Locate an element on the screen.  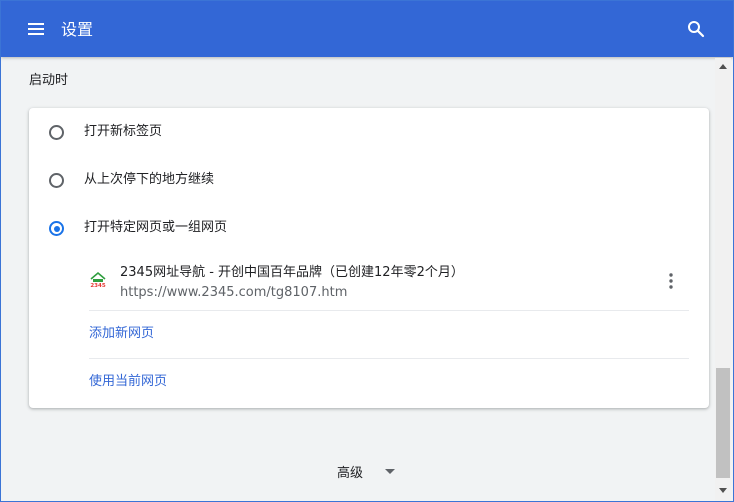
startup-section-title: 启动时 is located at coordinates (49, 80).